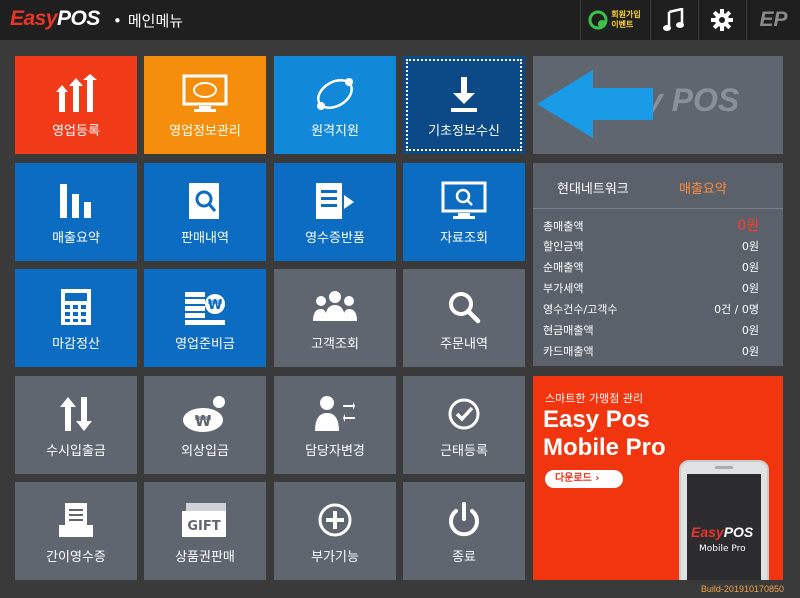 The image size is (800, 598). What do you see at coordinates (464, 414) in the screenshot?
I see `check-circle-icon` at bounding box center [464, 414].